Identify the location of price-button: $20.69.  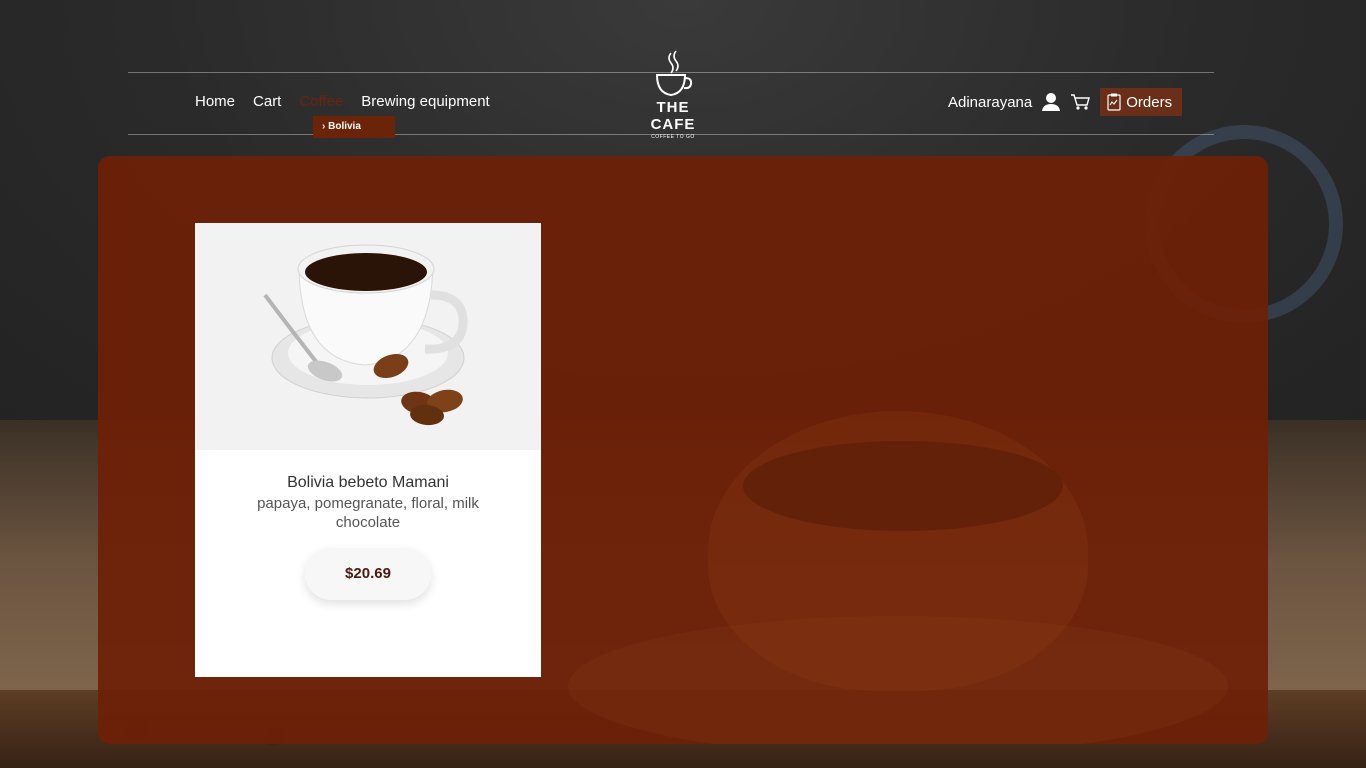
(368, 574).